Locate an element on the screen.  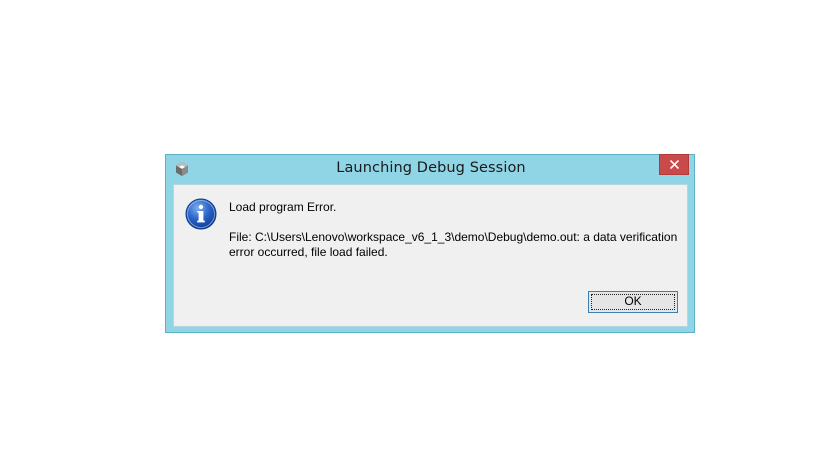
title-bar: Launching Debug Session is located at coordinates (430, 169).